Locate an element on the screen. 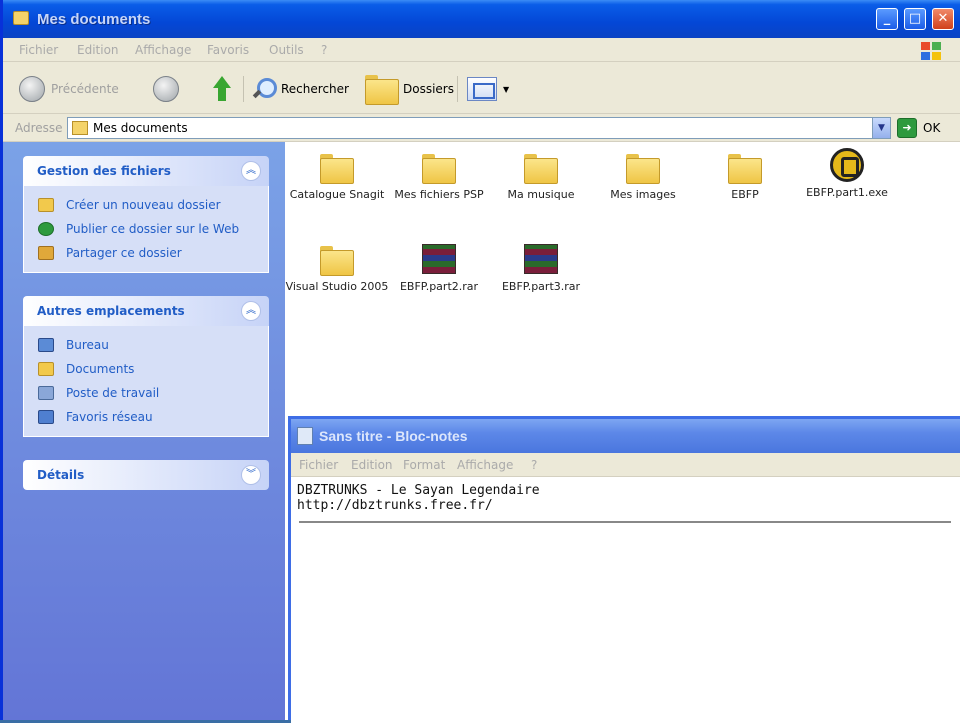  other-places-header: Autres emplacements ︽ is located at coordinates (146, 311).